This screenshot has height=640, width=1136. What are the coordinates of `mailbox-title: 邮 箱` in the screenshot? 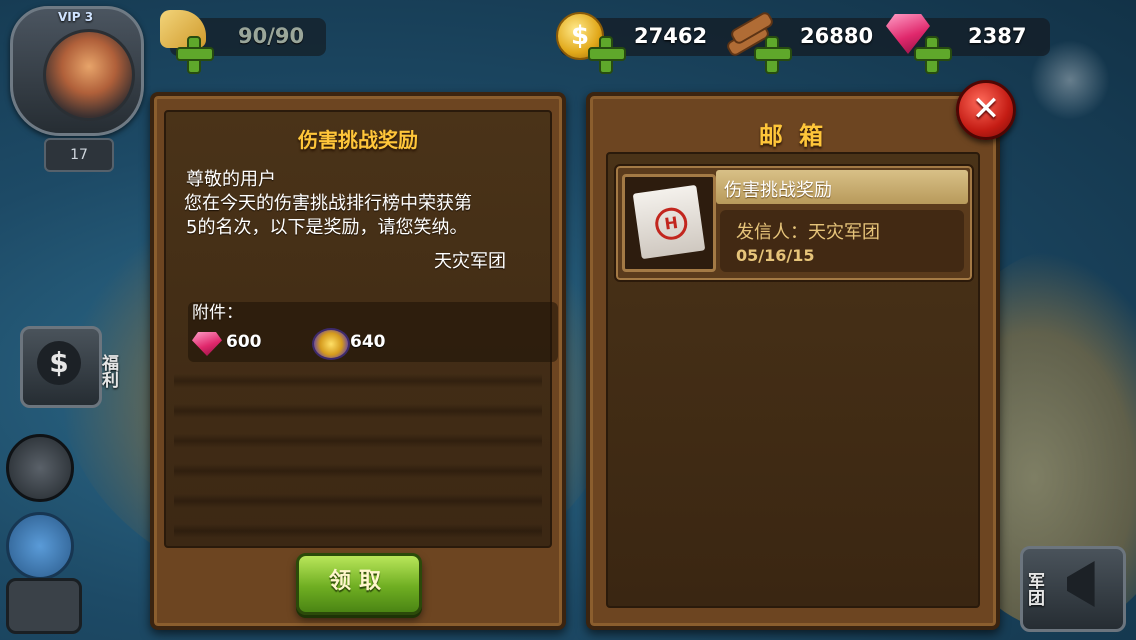 It's located at (793, 136).